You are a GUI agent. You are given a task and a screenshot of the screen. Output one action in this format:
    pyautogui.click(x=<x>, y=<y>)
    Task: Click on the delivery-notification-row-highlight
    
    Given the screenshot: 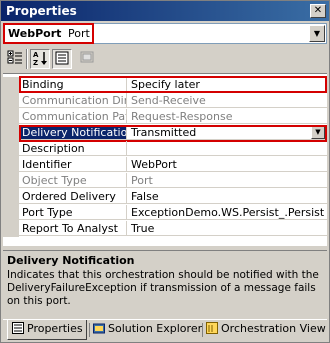 What is the action you would take?
    pyautogui.click(x=173, y=133)
    